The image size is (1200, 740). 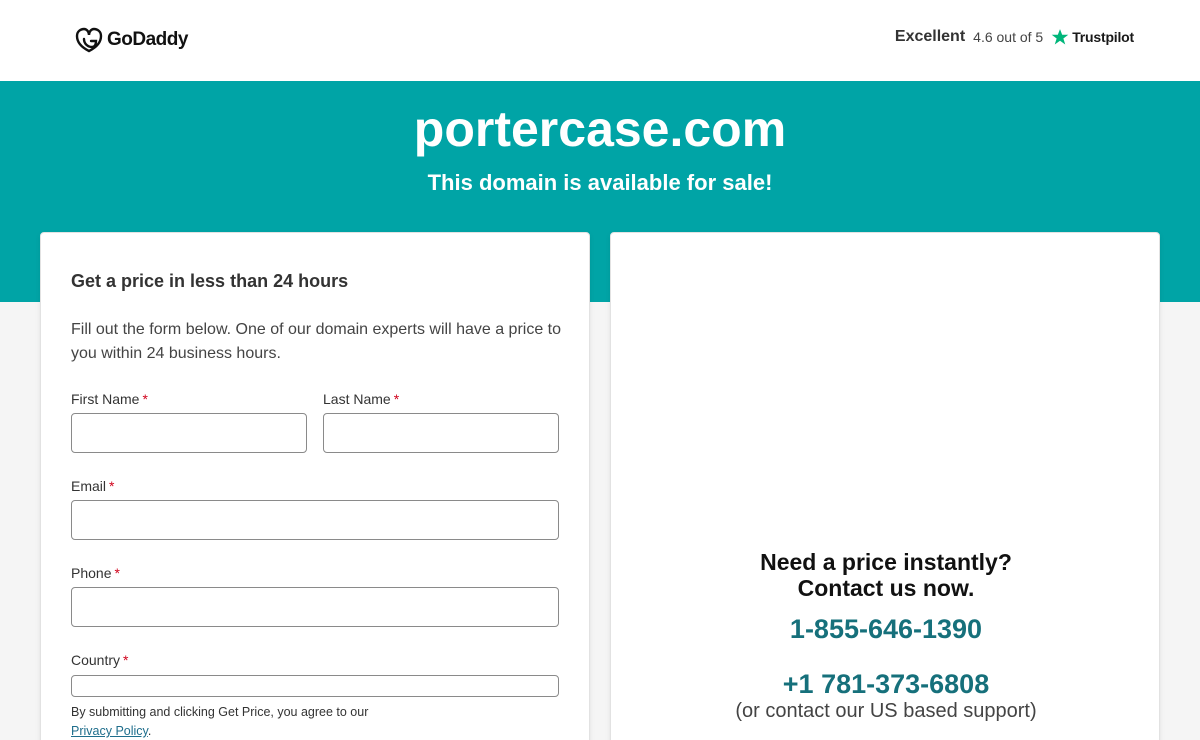 I want to click on country-label: Country *, so click(x=99, y=660).